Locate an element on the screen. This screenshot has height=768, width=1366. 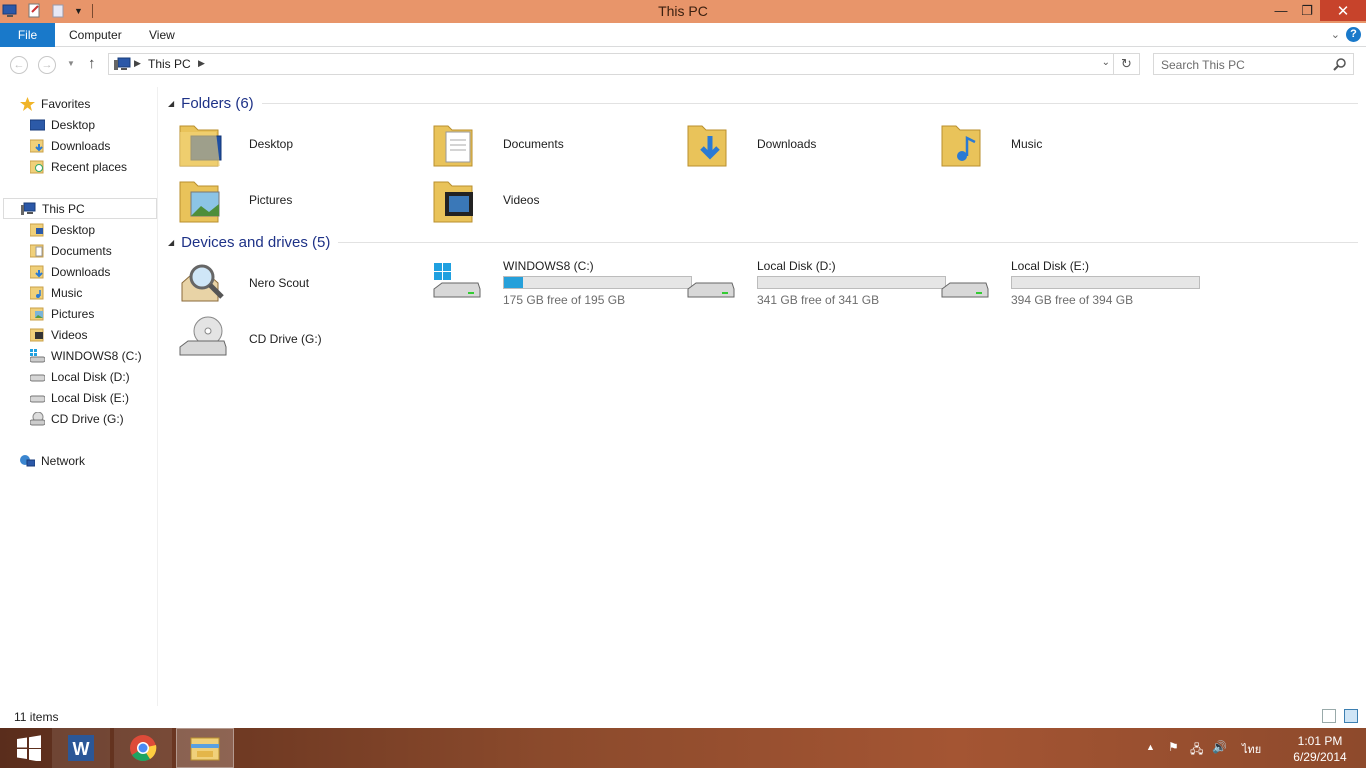
taskbar-chrome is located at coordinates (143, 748).